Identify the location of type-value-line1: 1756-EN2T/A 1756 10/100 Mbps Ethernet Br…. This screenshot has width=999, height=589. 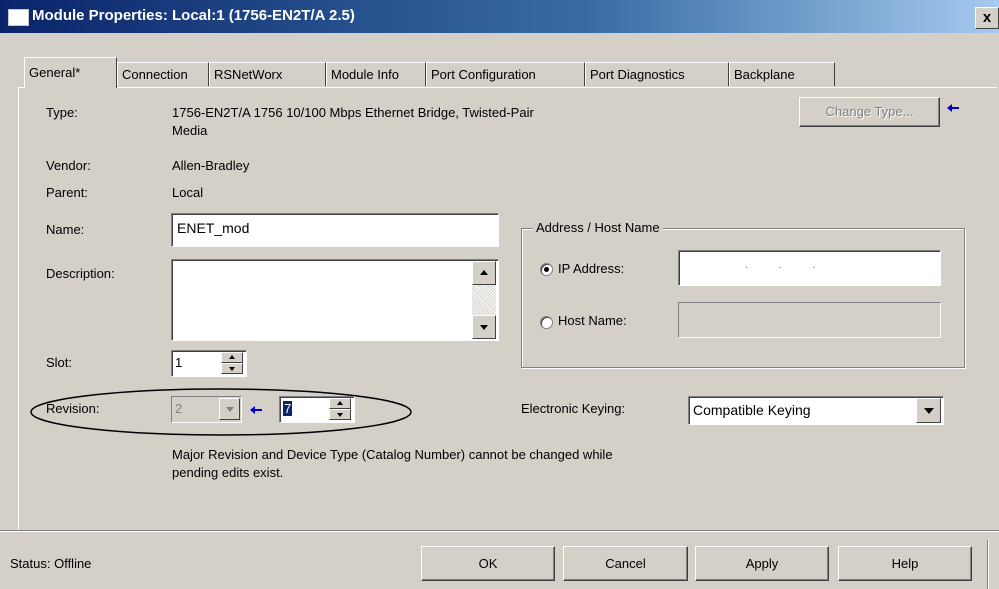
(353, 112).